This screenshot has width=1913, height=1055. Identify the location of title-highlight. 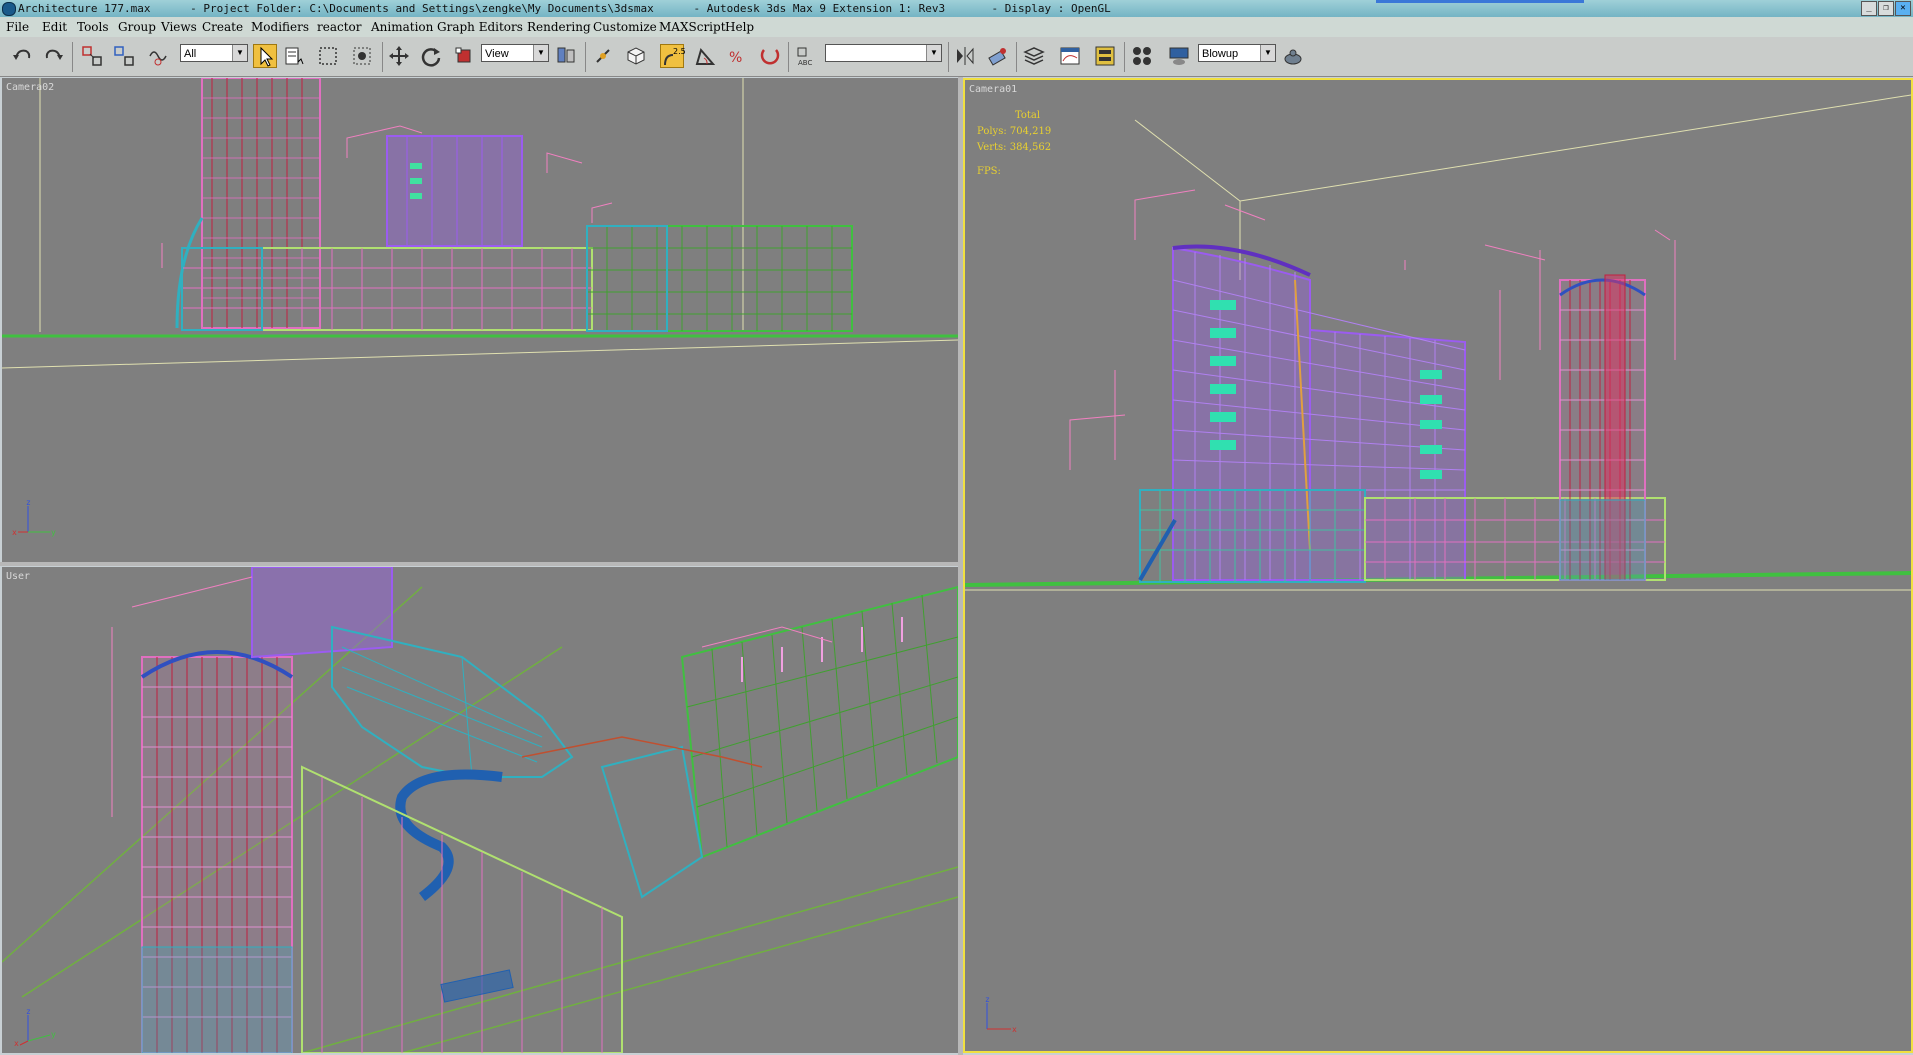
(1480, 1).